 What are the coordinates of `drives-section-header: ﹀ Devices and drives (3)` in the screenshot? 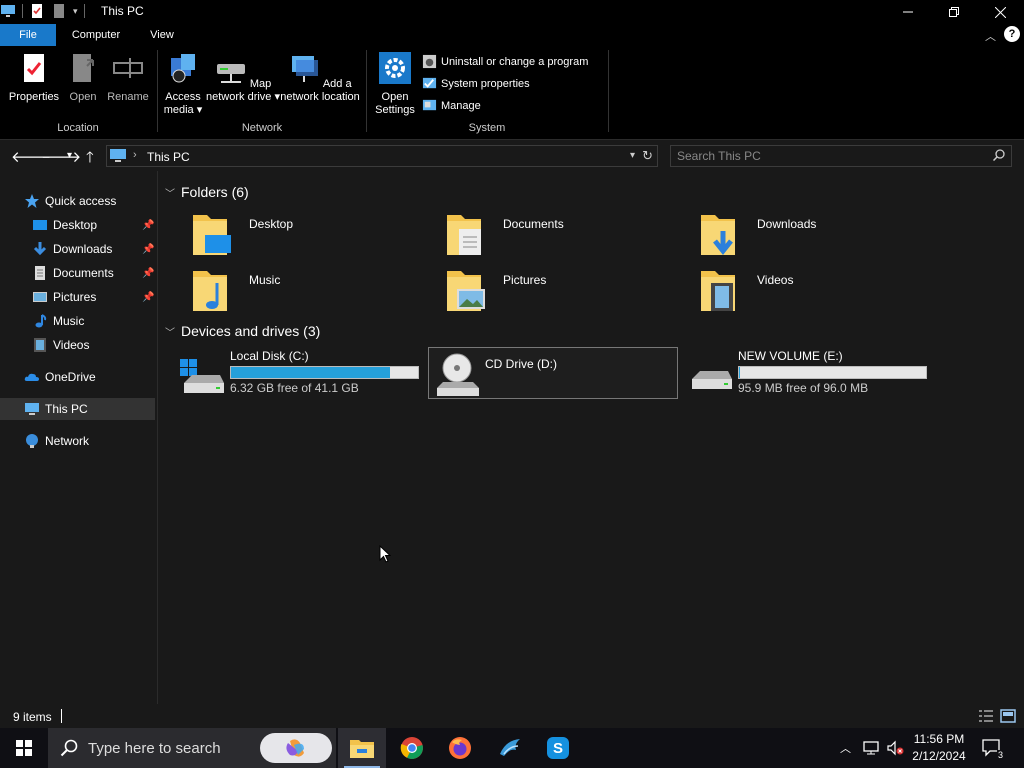 It's located at (242, 331).